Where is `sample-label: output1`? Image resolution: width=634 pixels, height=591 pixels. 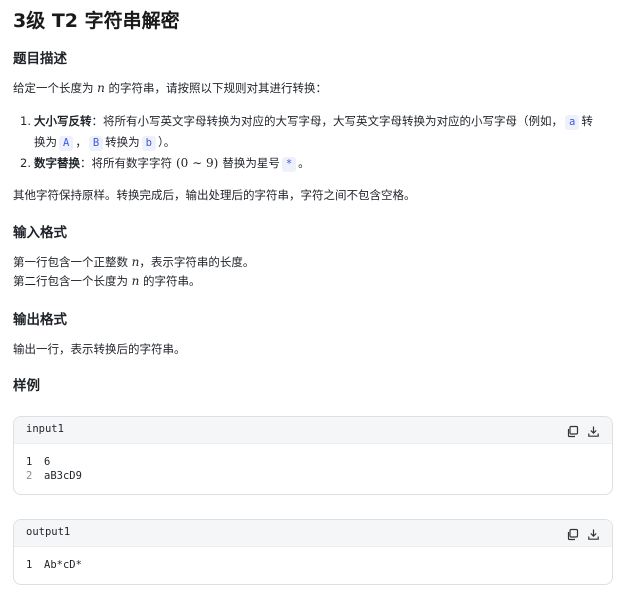
sample-label: output1 is located at coordinates (48, 532).